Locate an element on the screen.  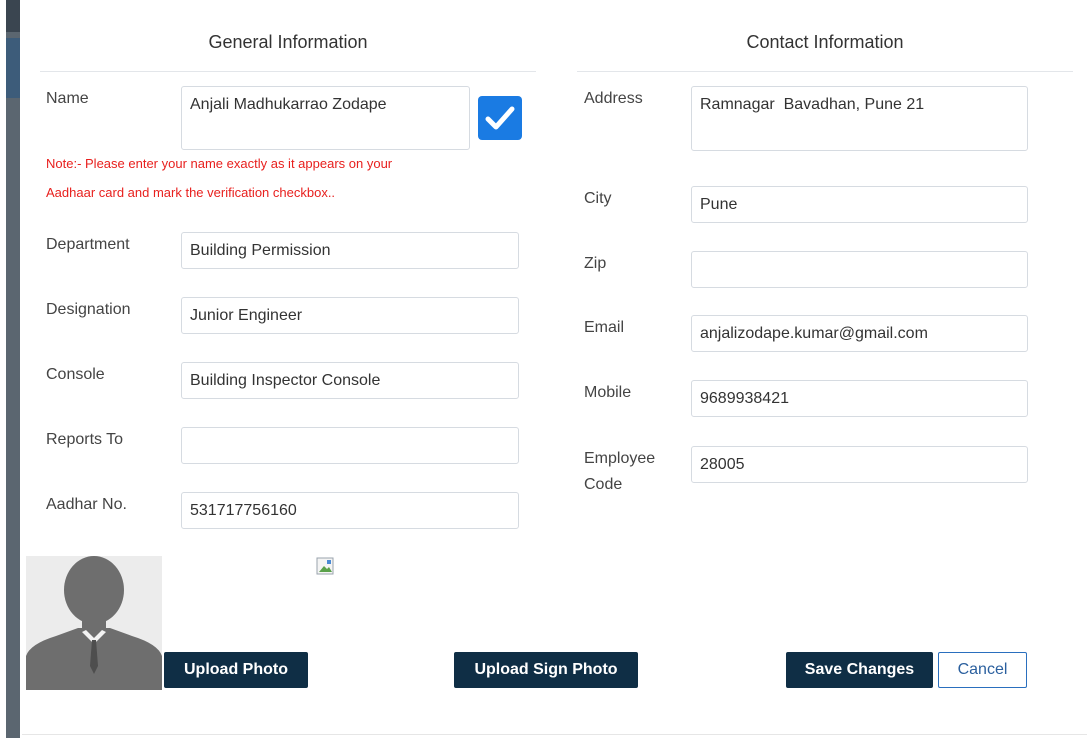
contact-information-title: Contact Information is located at coordinates (825, 42).